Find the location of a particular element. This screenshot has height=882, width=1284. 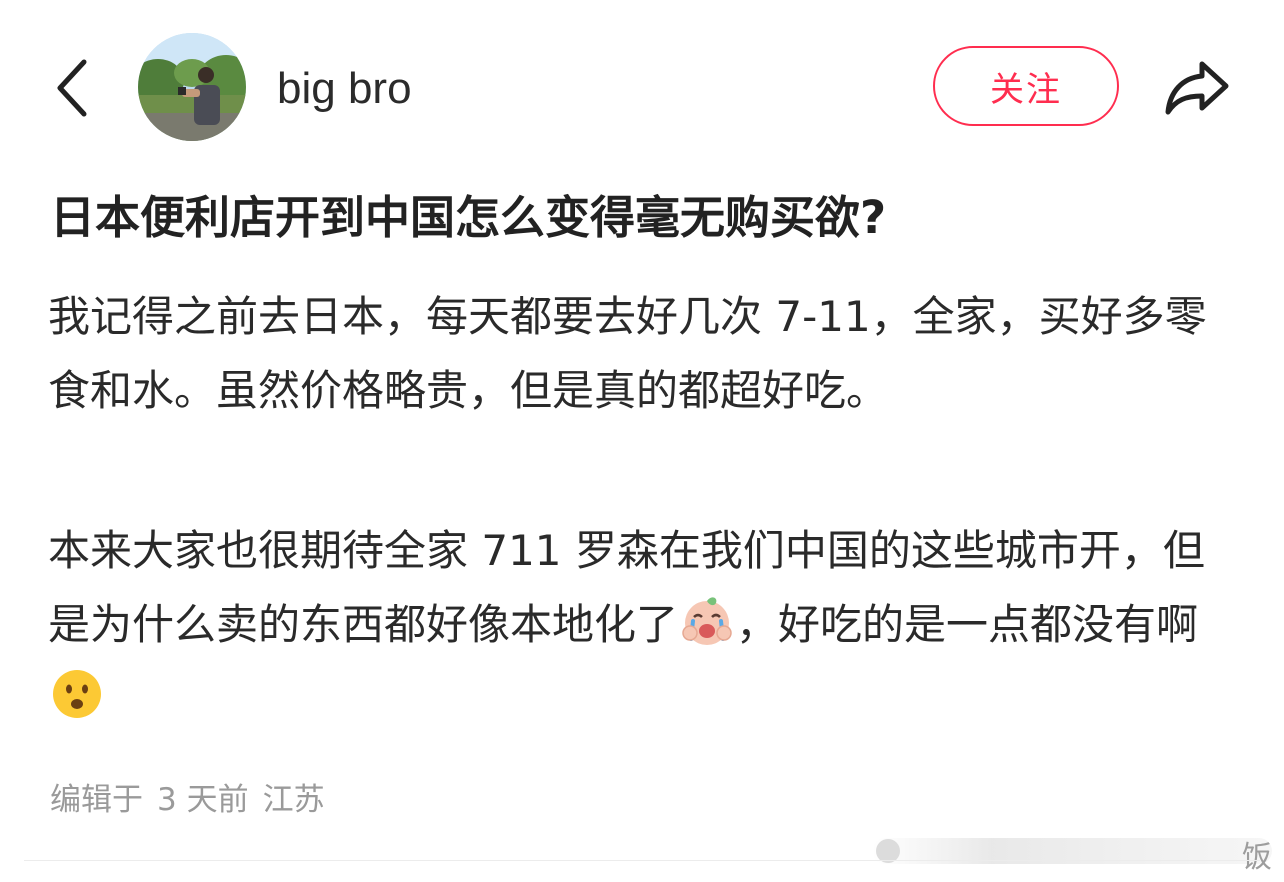

avatar is located at coordinates (192, 87).